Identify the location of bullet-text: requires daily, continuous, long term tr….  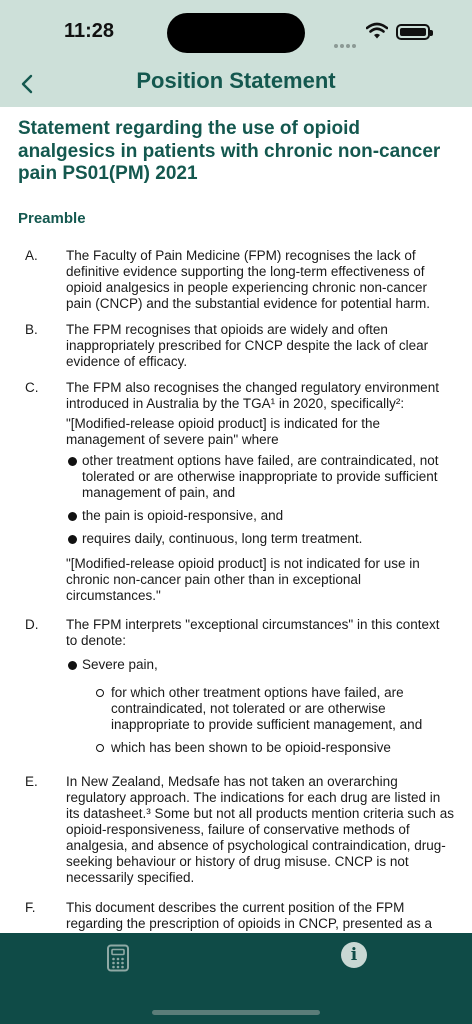
(222, 538).